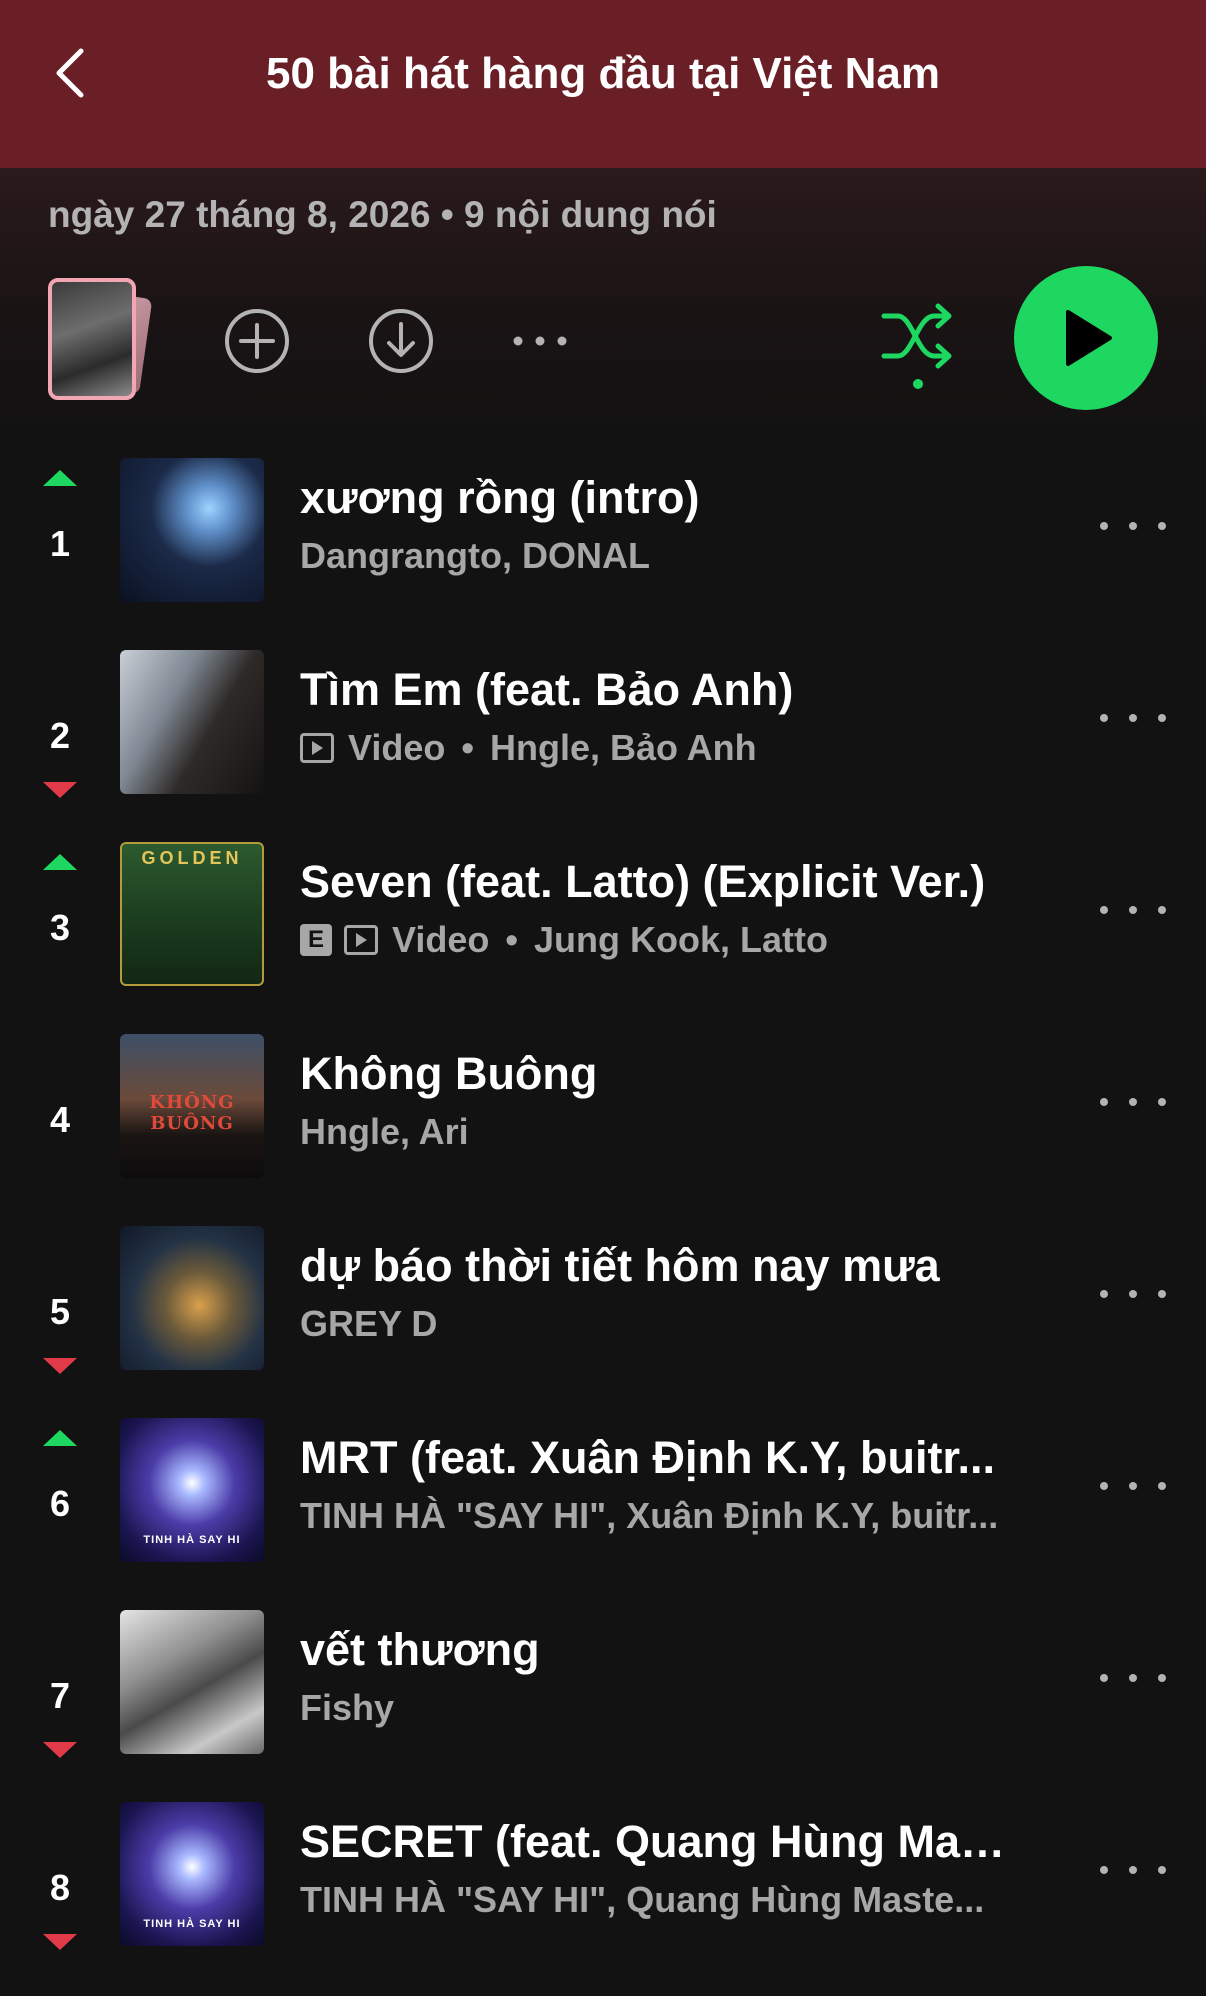  What do you see at coordinates (623, 747) in the screenshot?
I see `track-artists: Hngle, Bảo Anh` at bounding box center [623, 747].